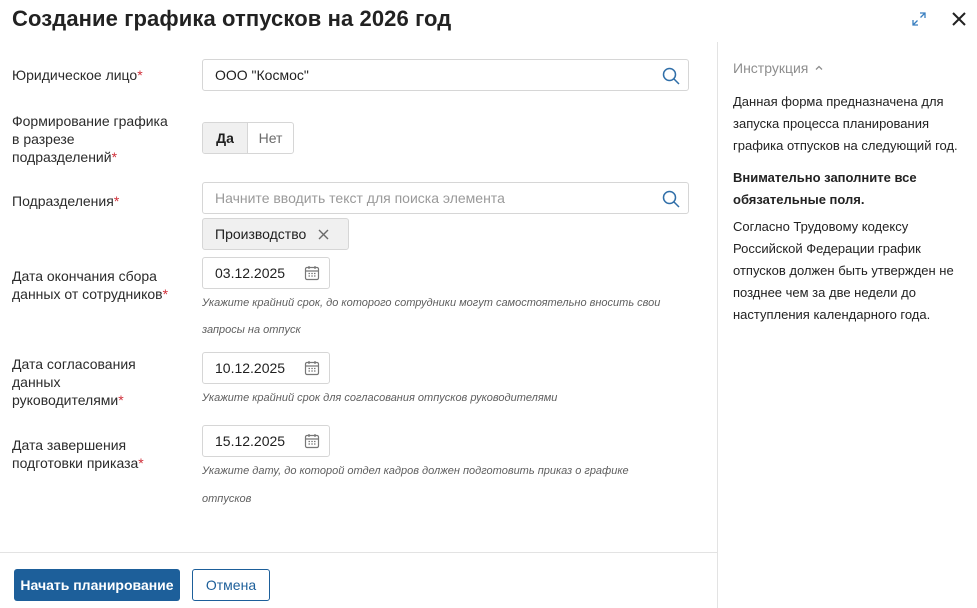  Describe the element at coordinates (69, 445) in the screenshot. I see `order-label-line: Дата завершения` at that location.